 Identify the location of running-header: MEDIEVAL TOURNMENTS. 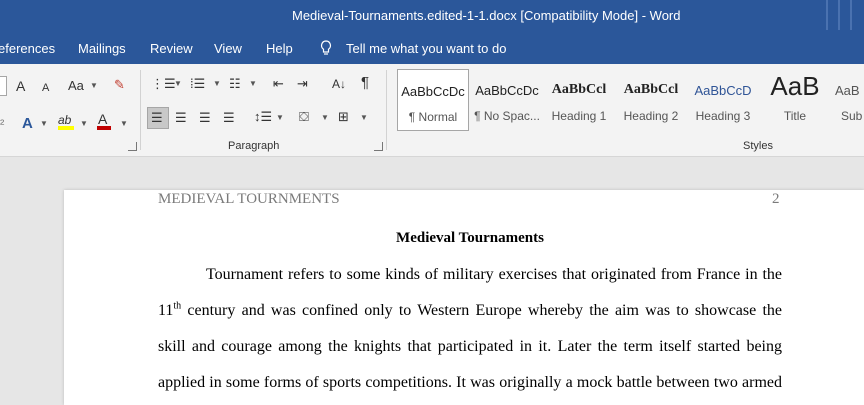
(249, 199).